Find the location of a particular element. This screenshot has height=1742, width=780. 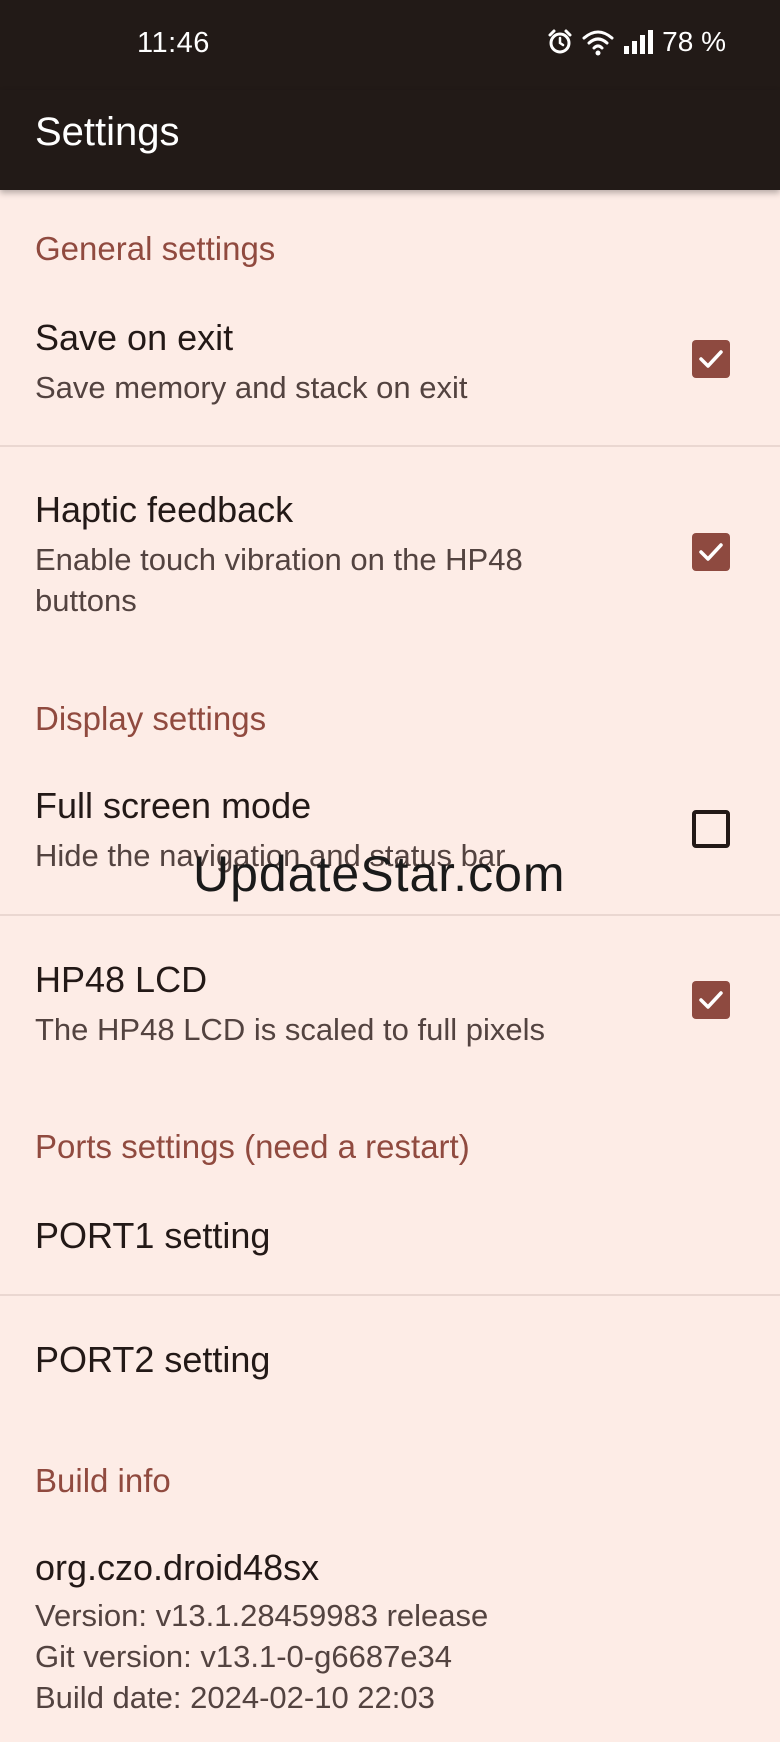

app-bar: Settings is located at coordinates (390, 140).